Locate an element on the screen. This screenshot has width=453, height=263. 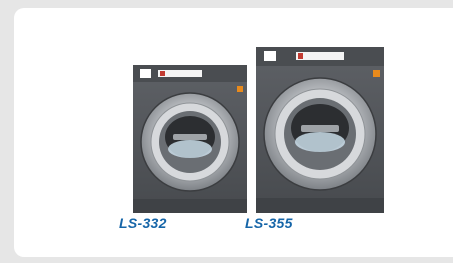
washer-ls-332-image is located at coordinates (190, 139).